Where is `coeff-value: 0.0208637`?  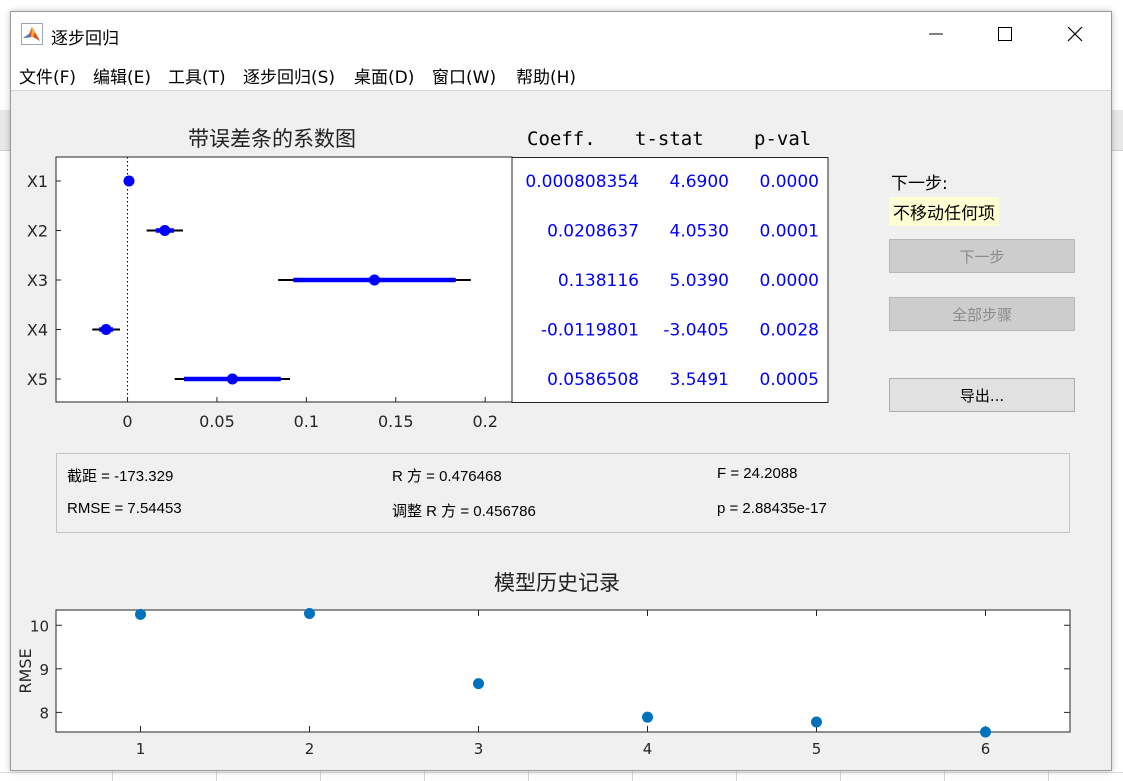
coeff-value: 0.0208637 is located at coordinates (593, 232).